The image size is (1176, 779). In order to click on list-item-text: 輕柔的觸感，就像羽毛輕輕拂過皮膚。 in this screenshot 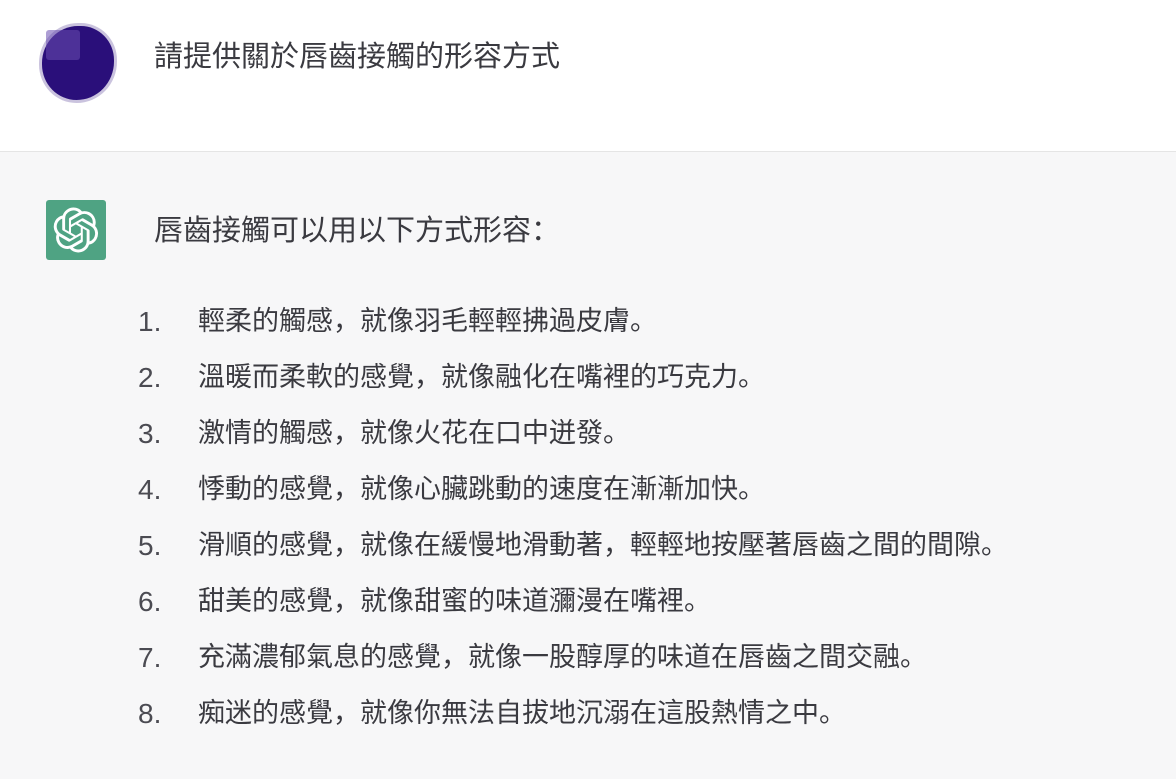, I will do `click(427, 321)`.